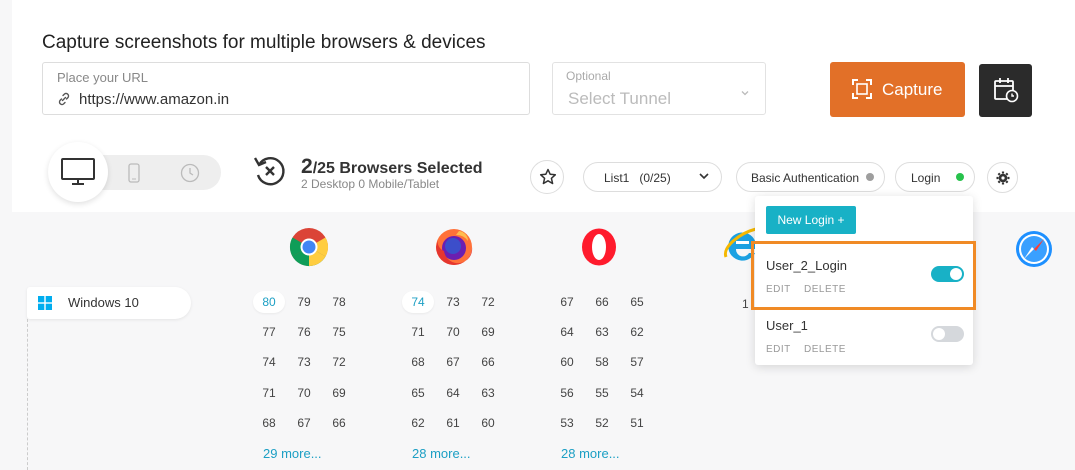  I want to click on desktop-tab, so click(78, 172).